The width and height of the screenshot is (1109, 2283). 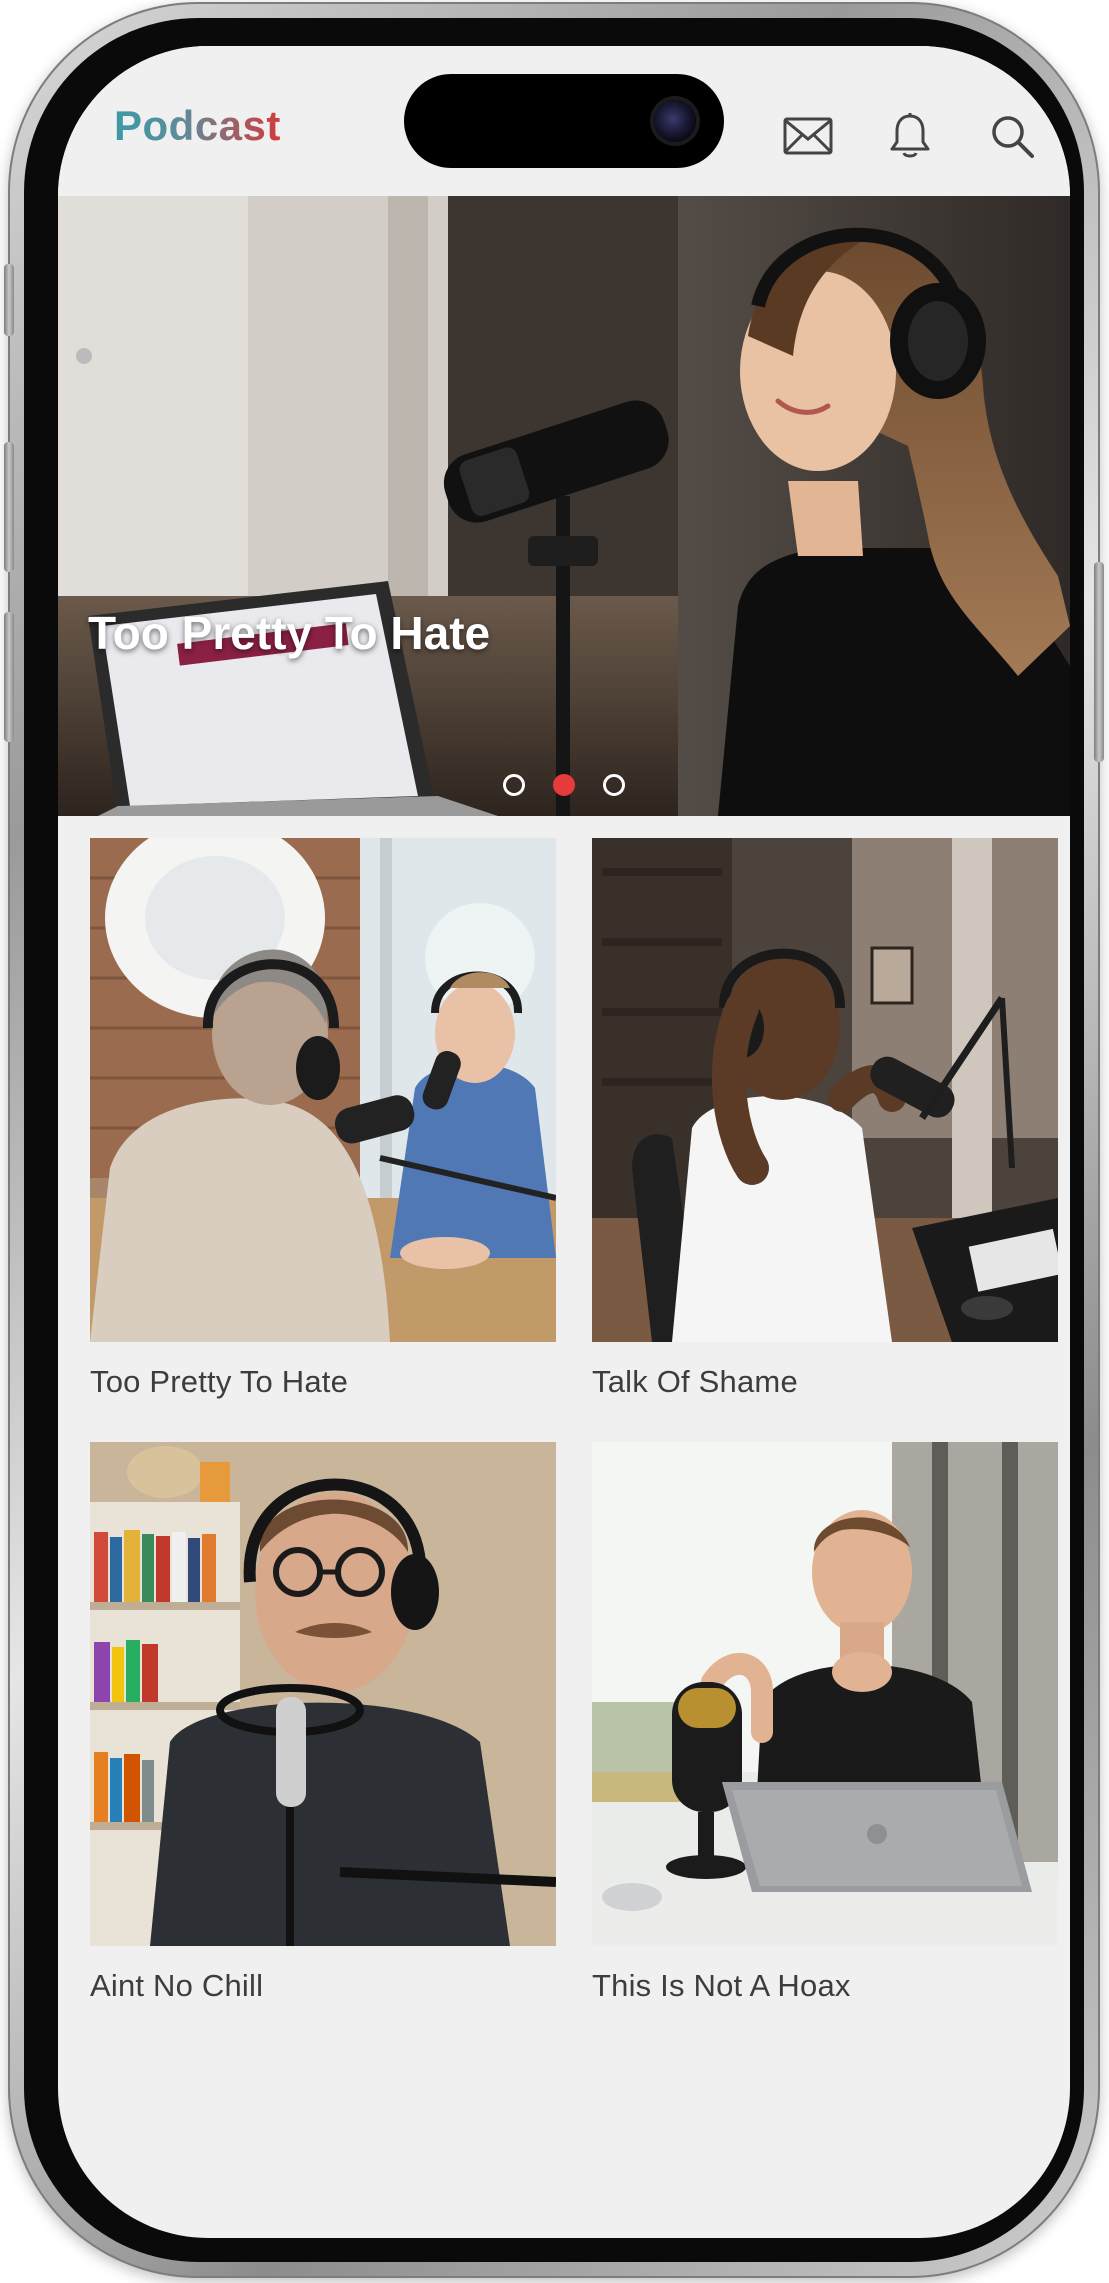 What do you see at coordinates (9, 300) in the screenshot?
I see `action-button` at bounding box center [9, 300].